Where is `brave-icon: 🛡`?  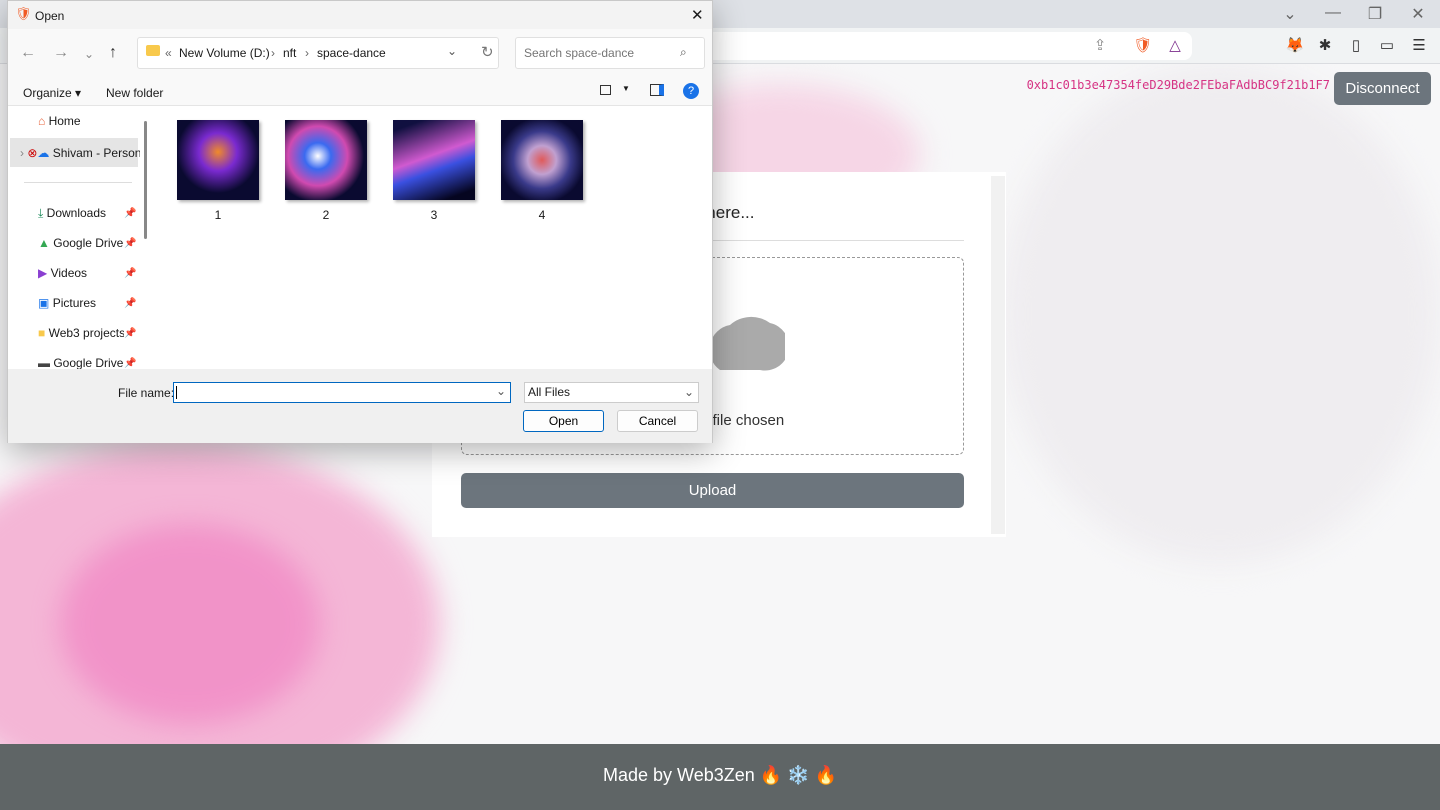
brave-icon: 🛡 is located at coordinates (23, 13).